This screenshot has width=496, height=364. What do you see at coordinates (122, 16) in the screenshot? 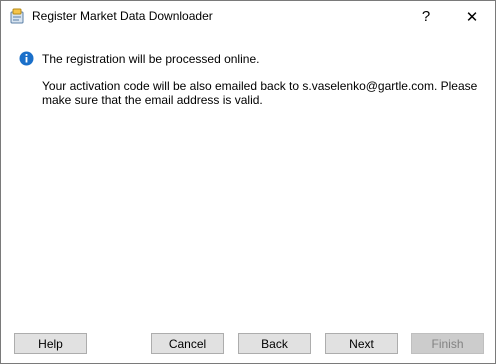
I see `window-title: Register Market Data Downloader` at bounding box center [122, 16].